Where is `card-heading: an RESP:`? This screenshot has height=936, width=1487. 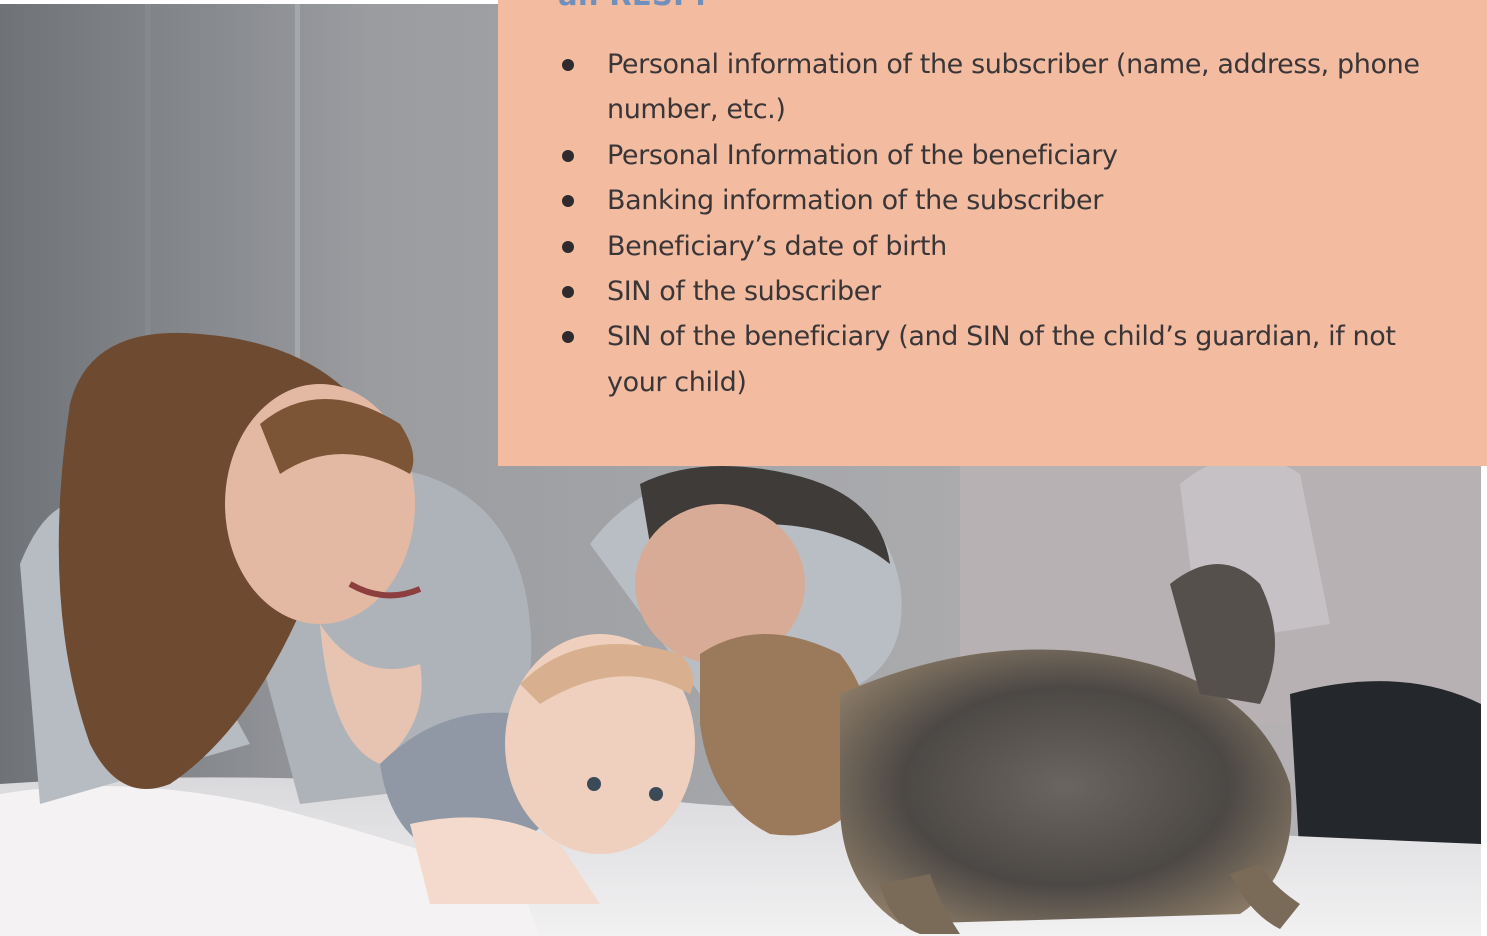
card-heading: an RESP: is located at coordinates (632, 6).